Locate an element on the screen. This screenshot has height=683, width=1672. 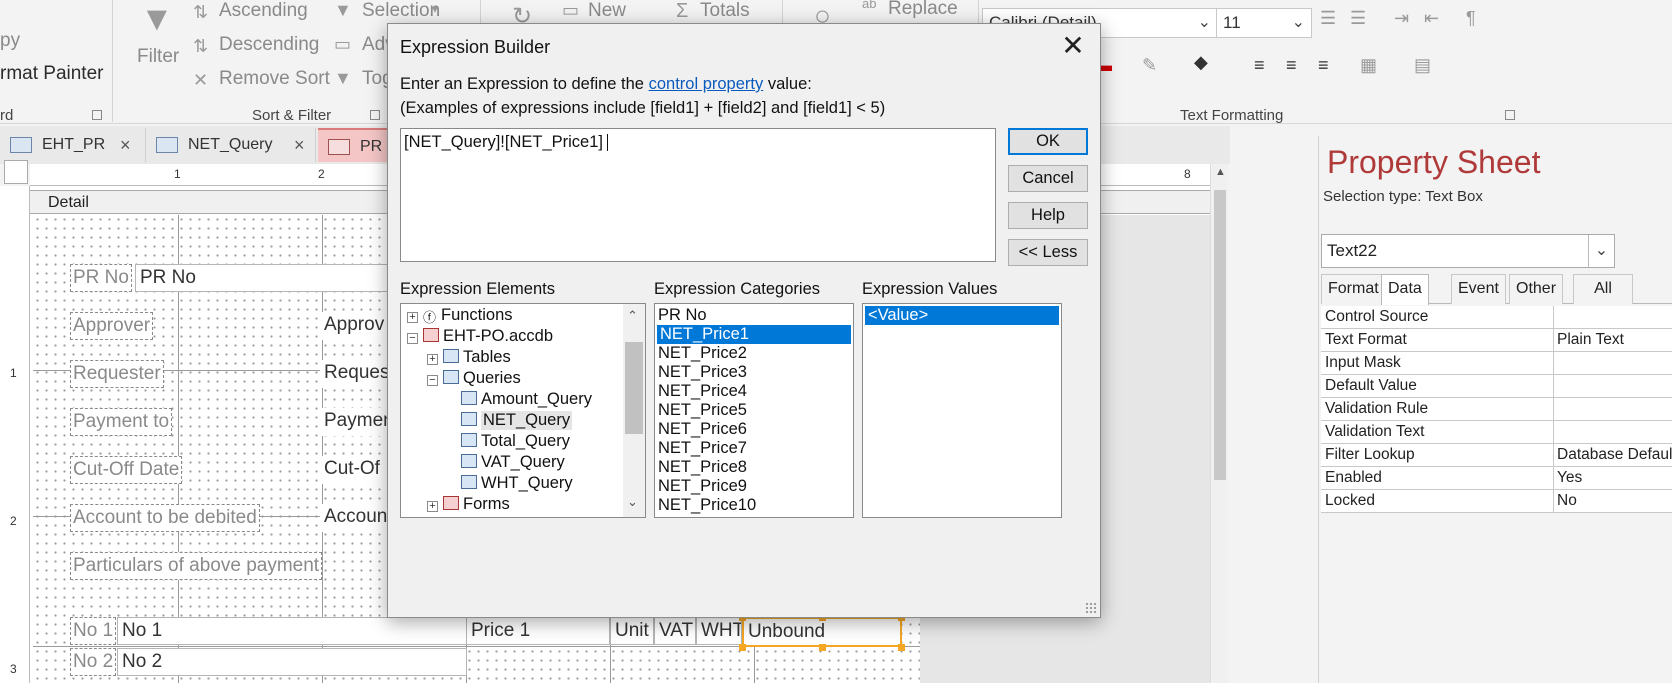
account-label: Account to be debited is located at coordinates (165, 518).